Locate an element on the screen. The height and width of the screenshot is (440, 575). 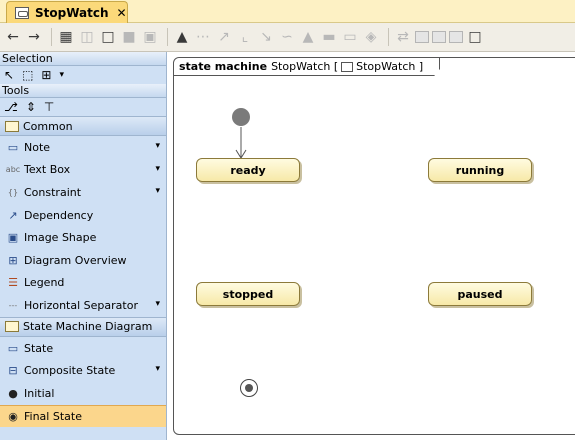
legend-icon: ☰ is located at coordinates (13, 283).